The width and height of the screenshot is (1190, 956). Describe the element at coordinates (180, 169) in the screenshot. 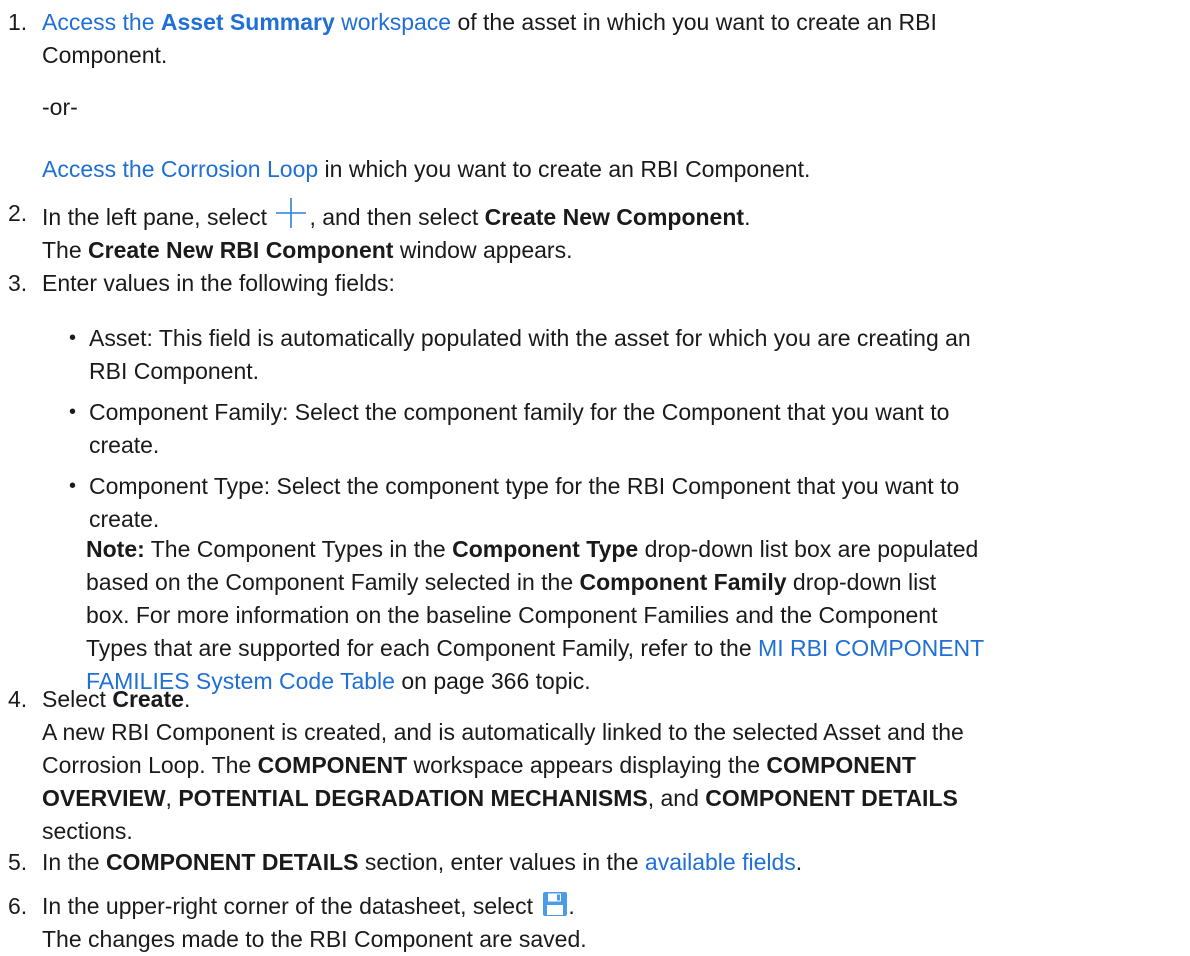

I see `corrosion-loop-link: Access the Corrosion Loop` at that location.